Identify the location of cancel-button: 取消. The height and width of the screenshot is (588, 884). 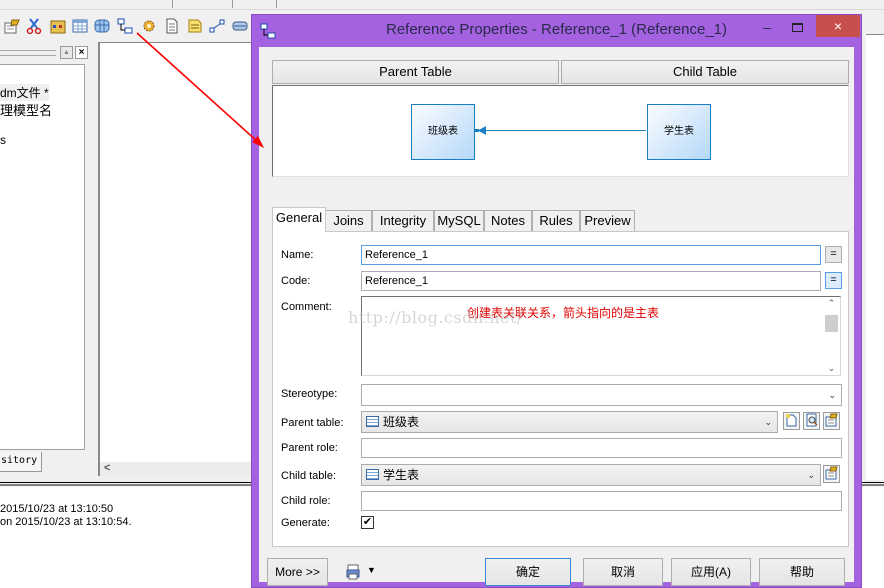
(623, 572).